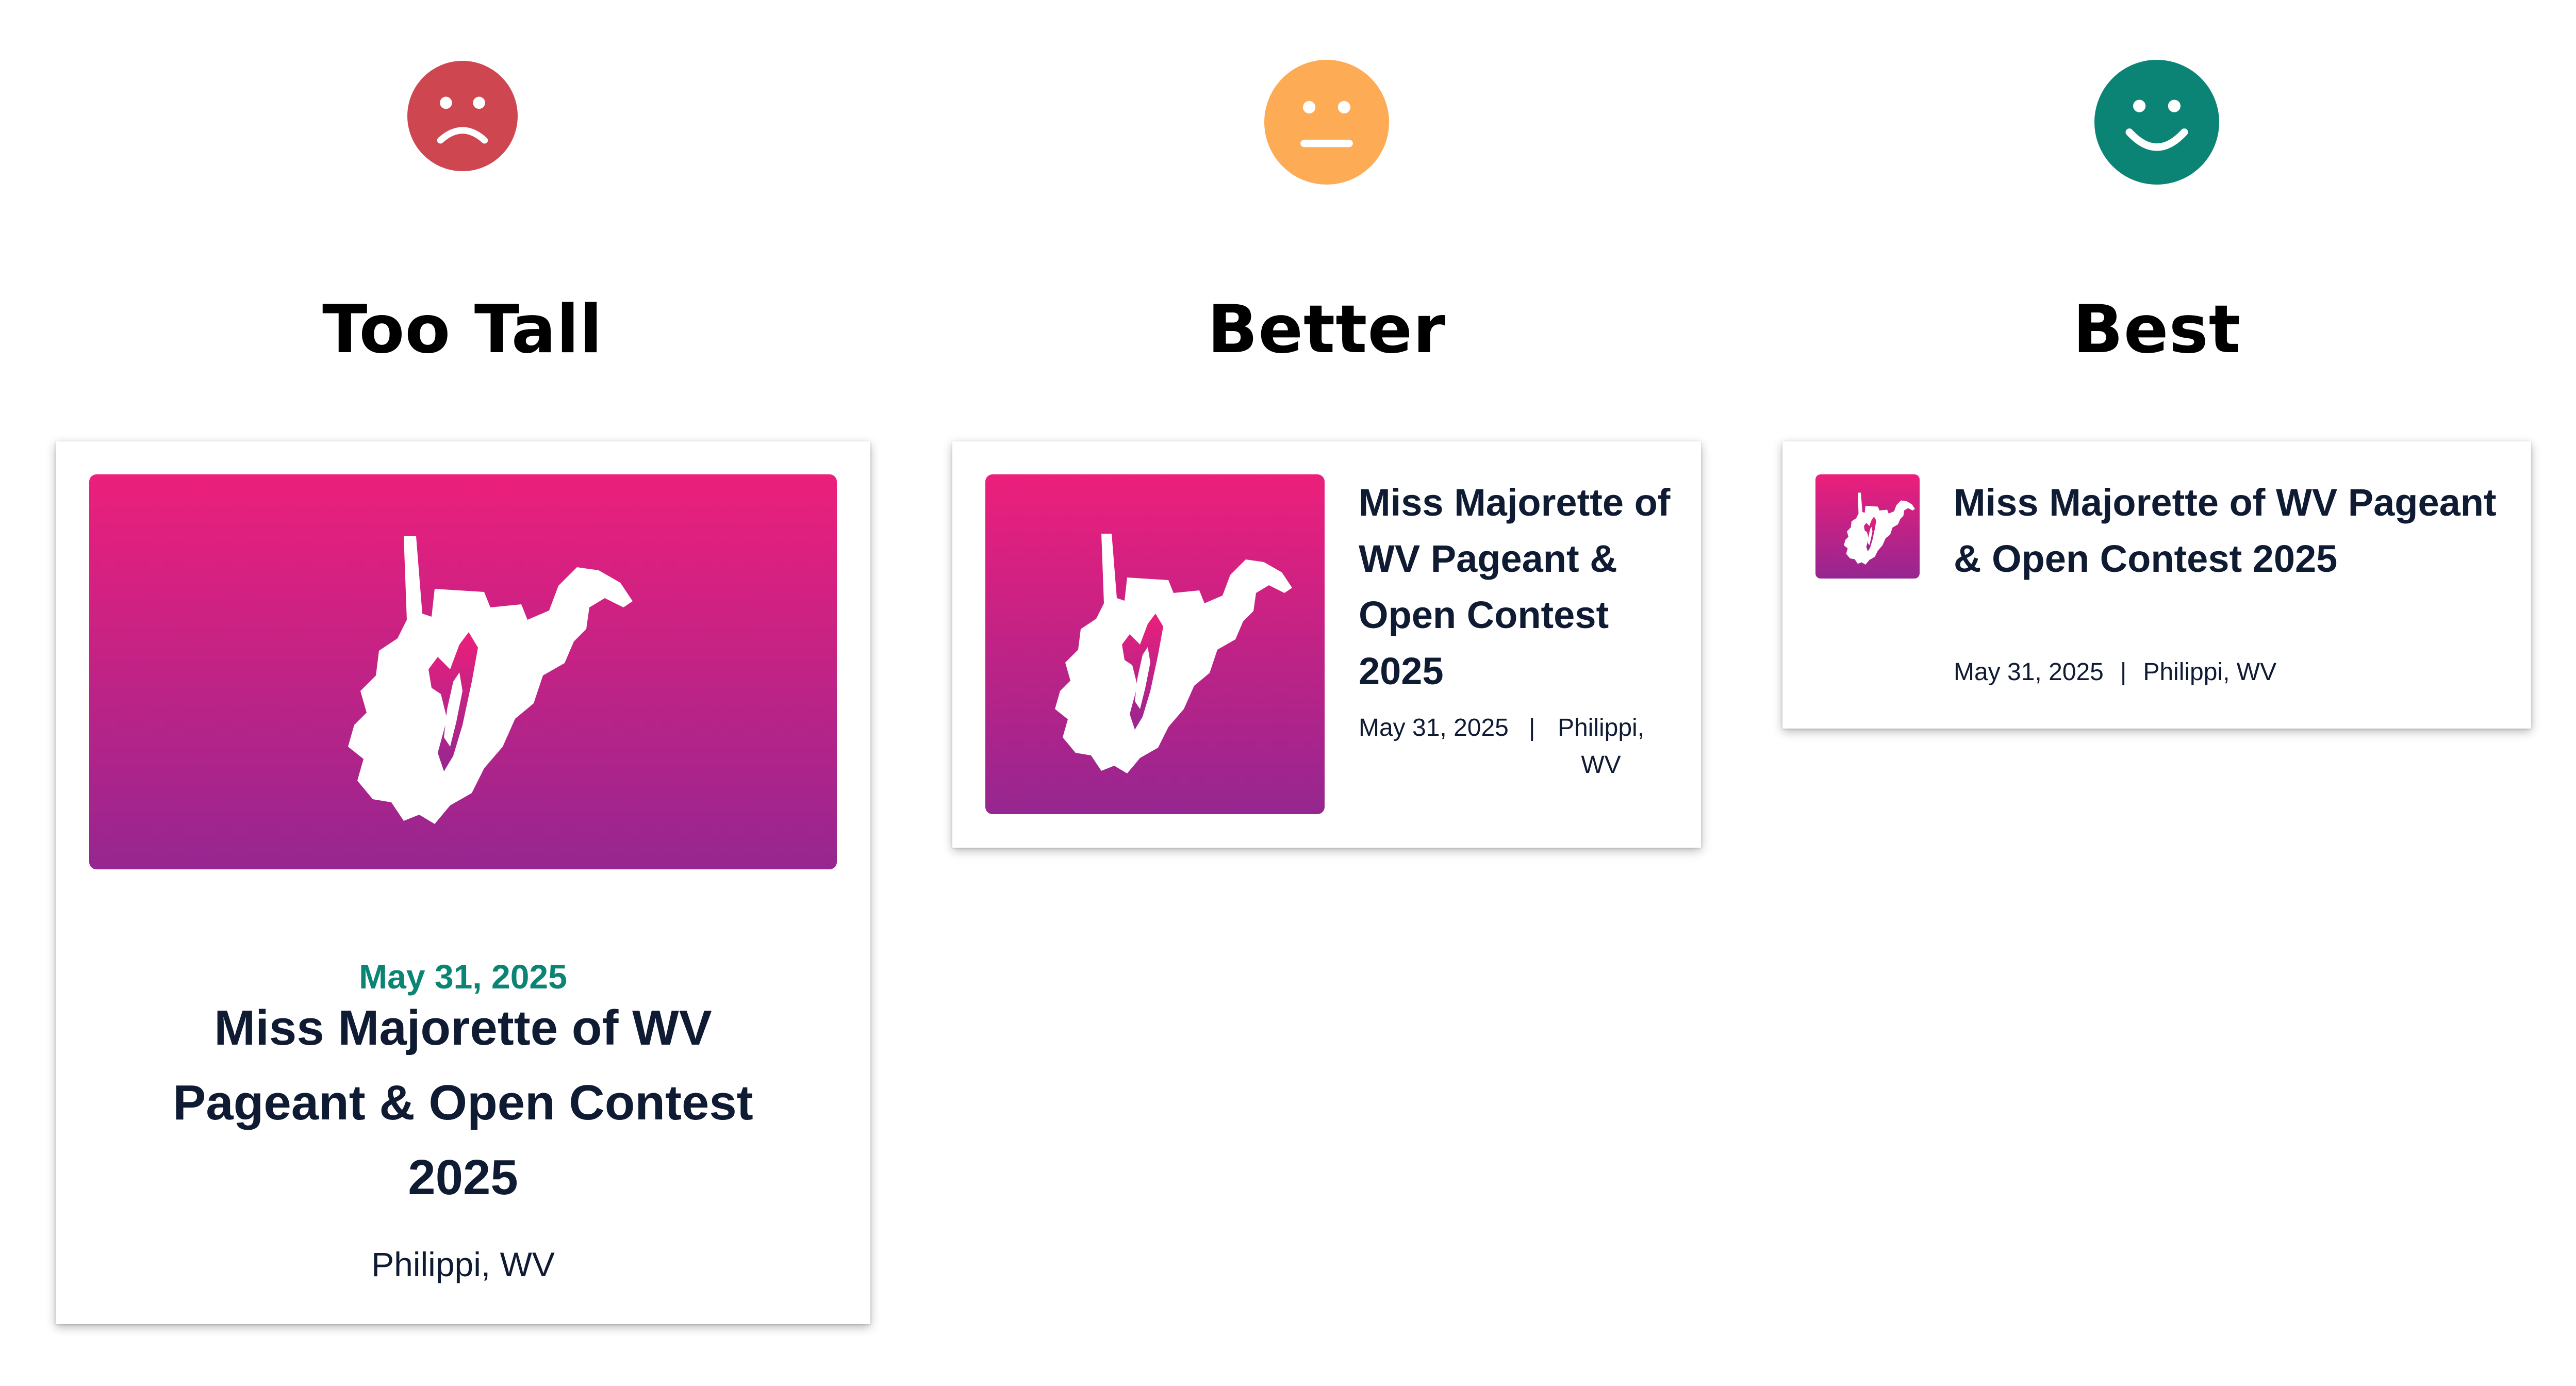  What do you see at coordinates (463, 116) in the screenshot?
I see `sad-face-icon` at bounding box center [463, 116].